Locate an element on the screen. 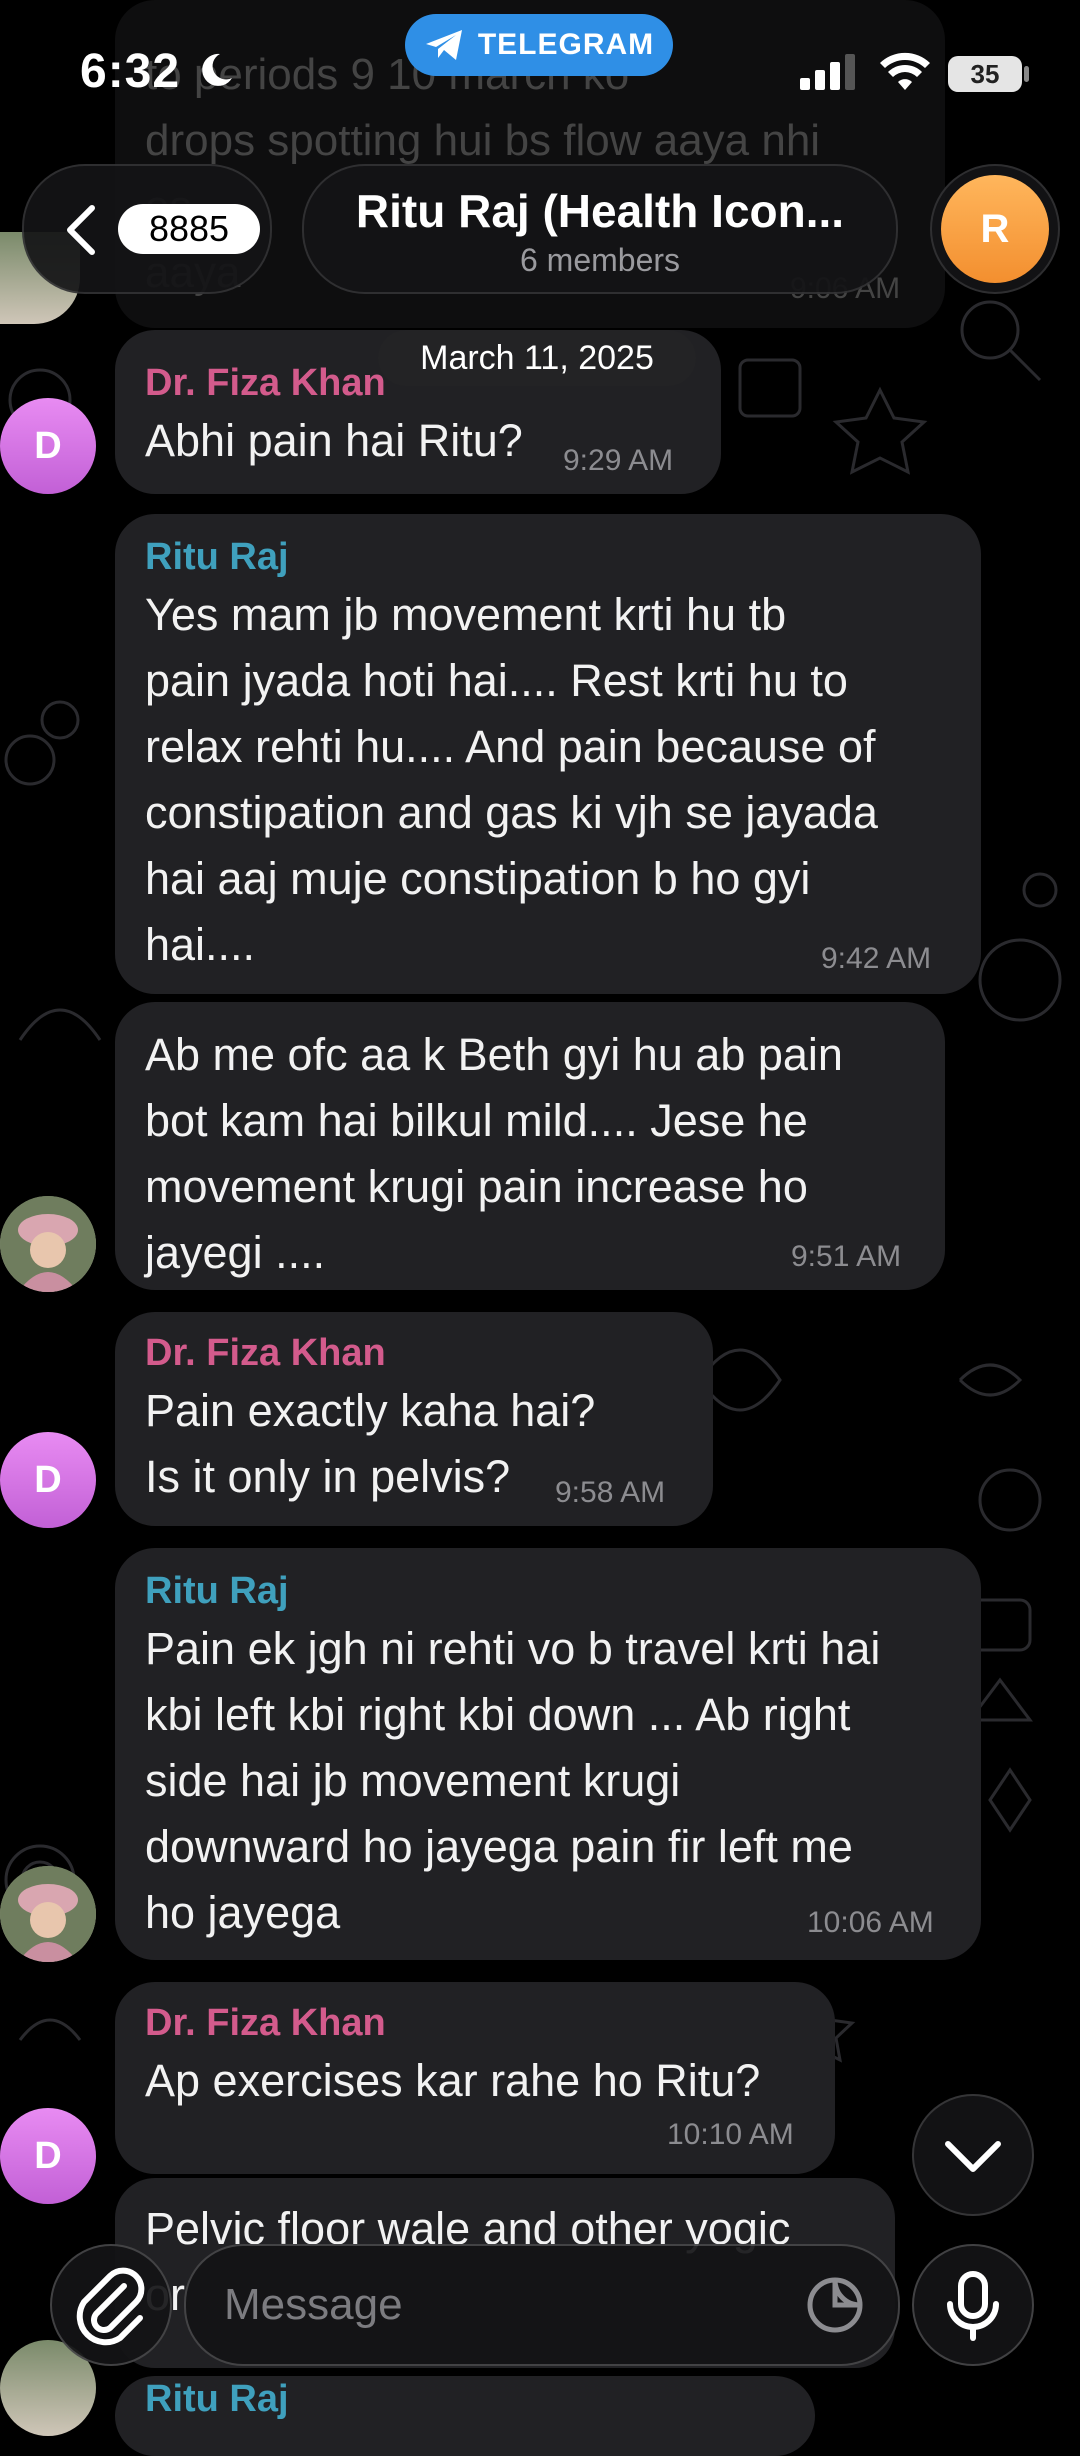 The width and height of the screenshot is (1080, 2456). telegram-pill-label: TELEGRAM is located at coordinates (566, 44).